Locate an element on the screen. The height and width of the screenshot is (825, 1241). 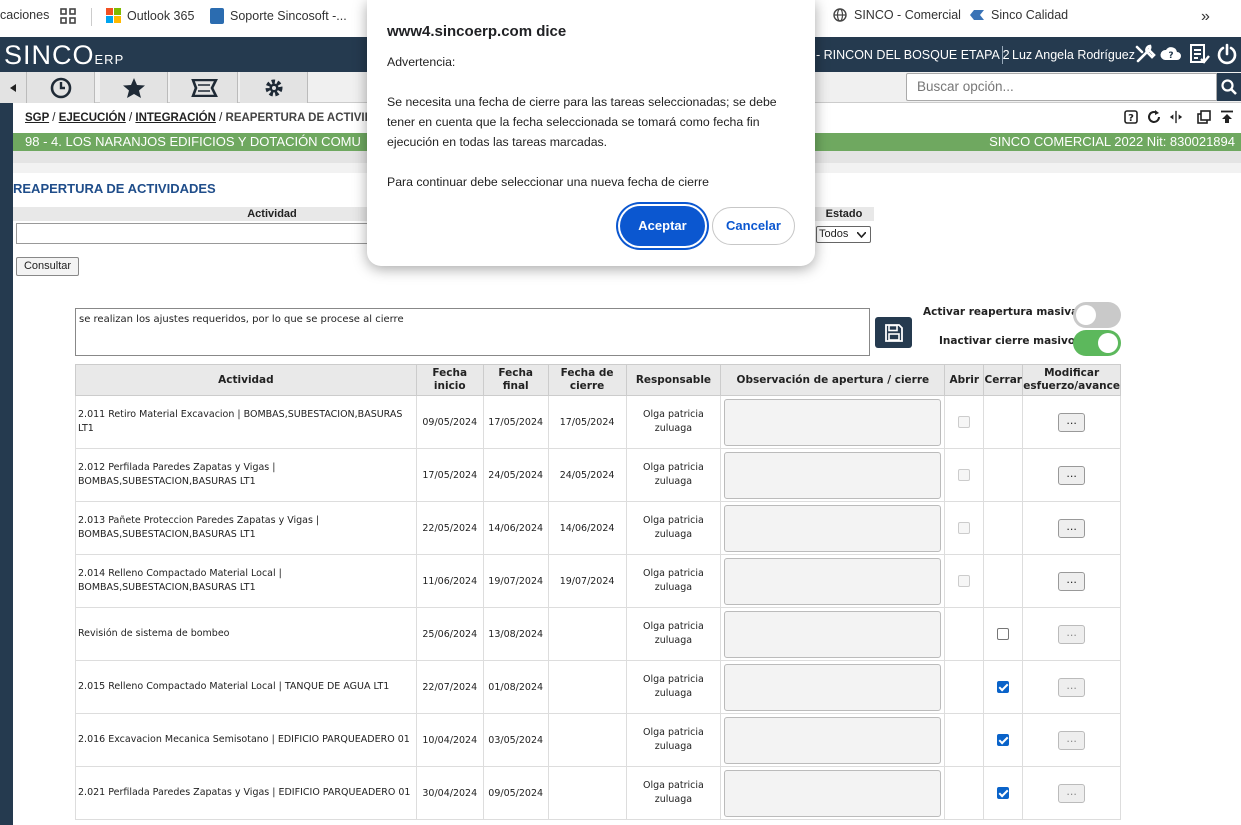
close-toggle-label: Inactivar cierre masivo is located at coordinates (1007, 341).